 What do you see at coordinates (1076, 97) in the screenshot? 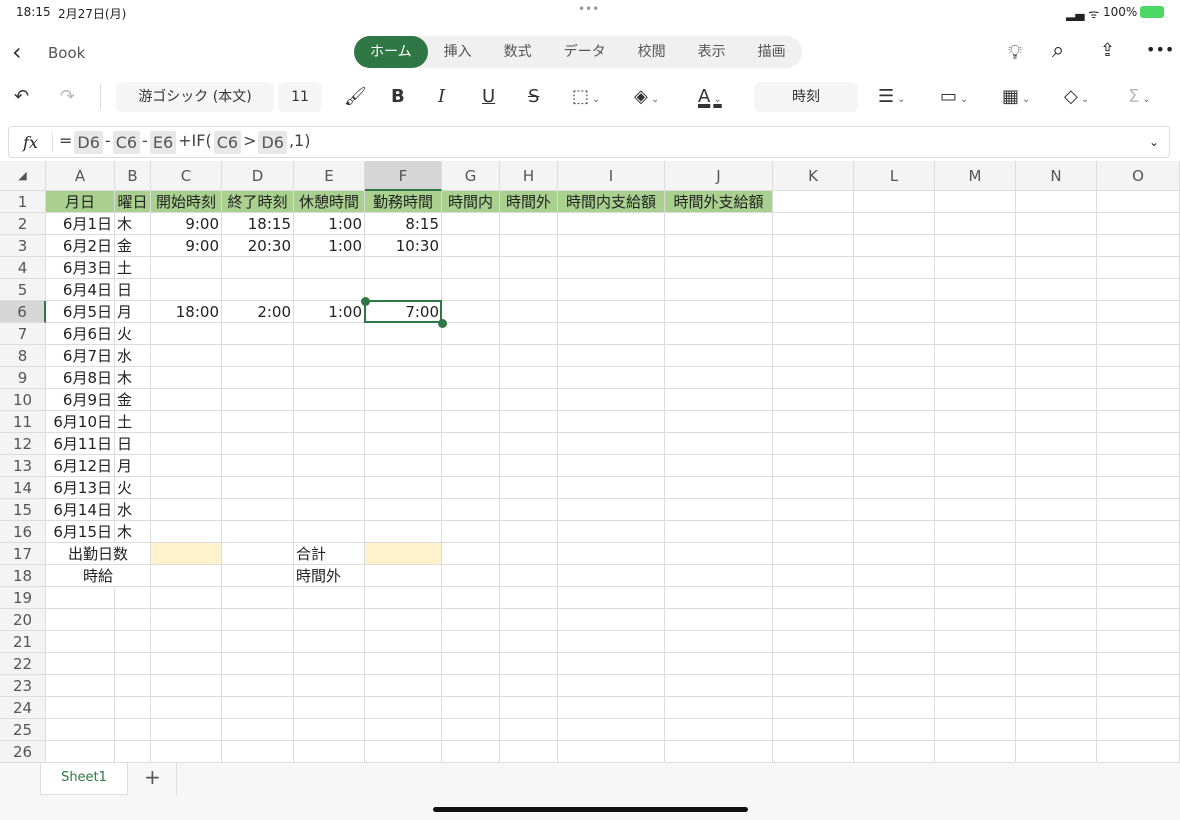
I see `eraser-icon: ◇ ⌄` at bounding box center [1076, 97].